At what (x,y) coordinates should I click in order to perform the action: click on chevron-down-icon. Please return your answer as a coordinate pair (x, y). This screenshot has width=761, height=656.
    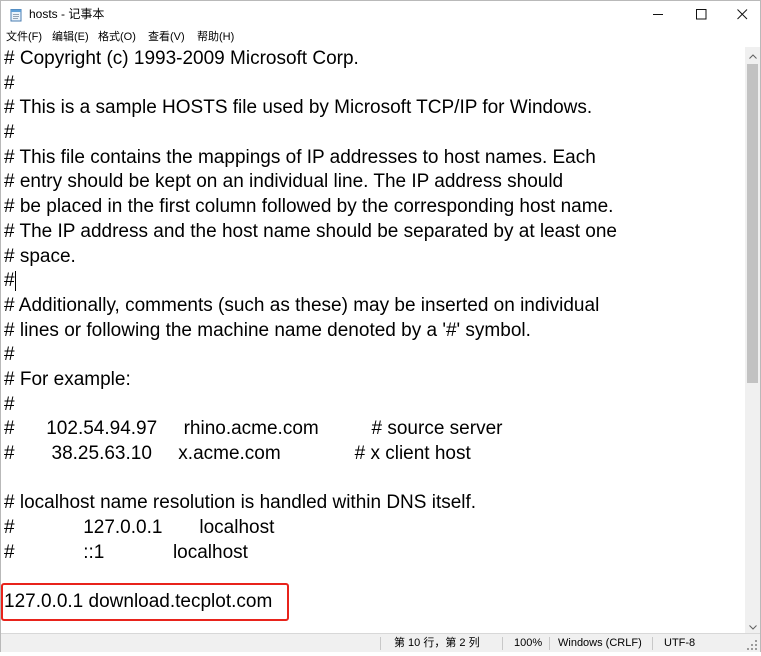
    Looking at the image, I should click on (752, 626).